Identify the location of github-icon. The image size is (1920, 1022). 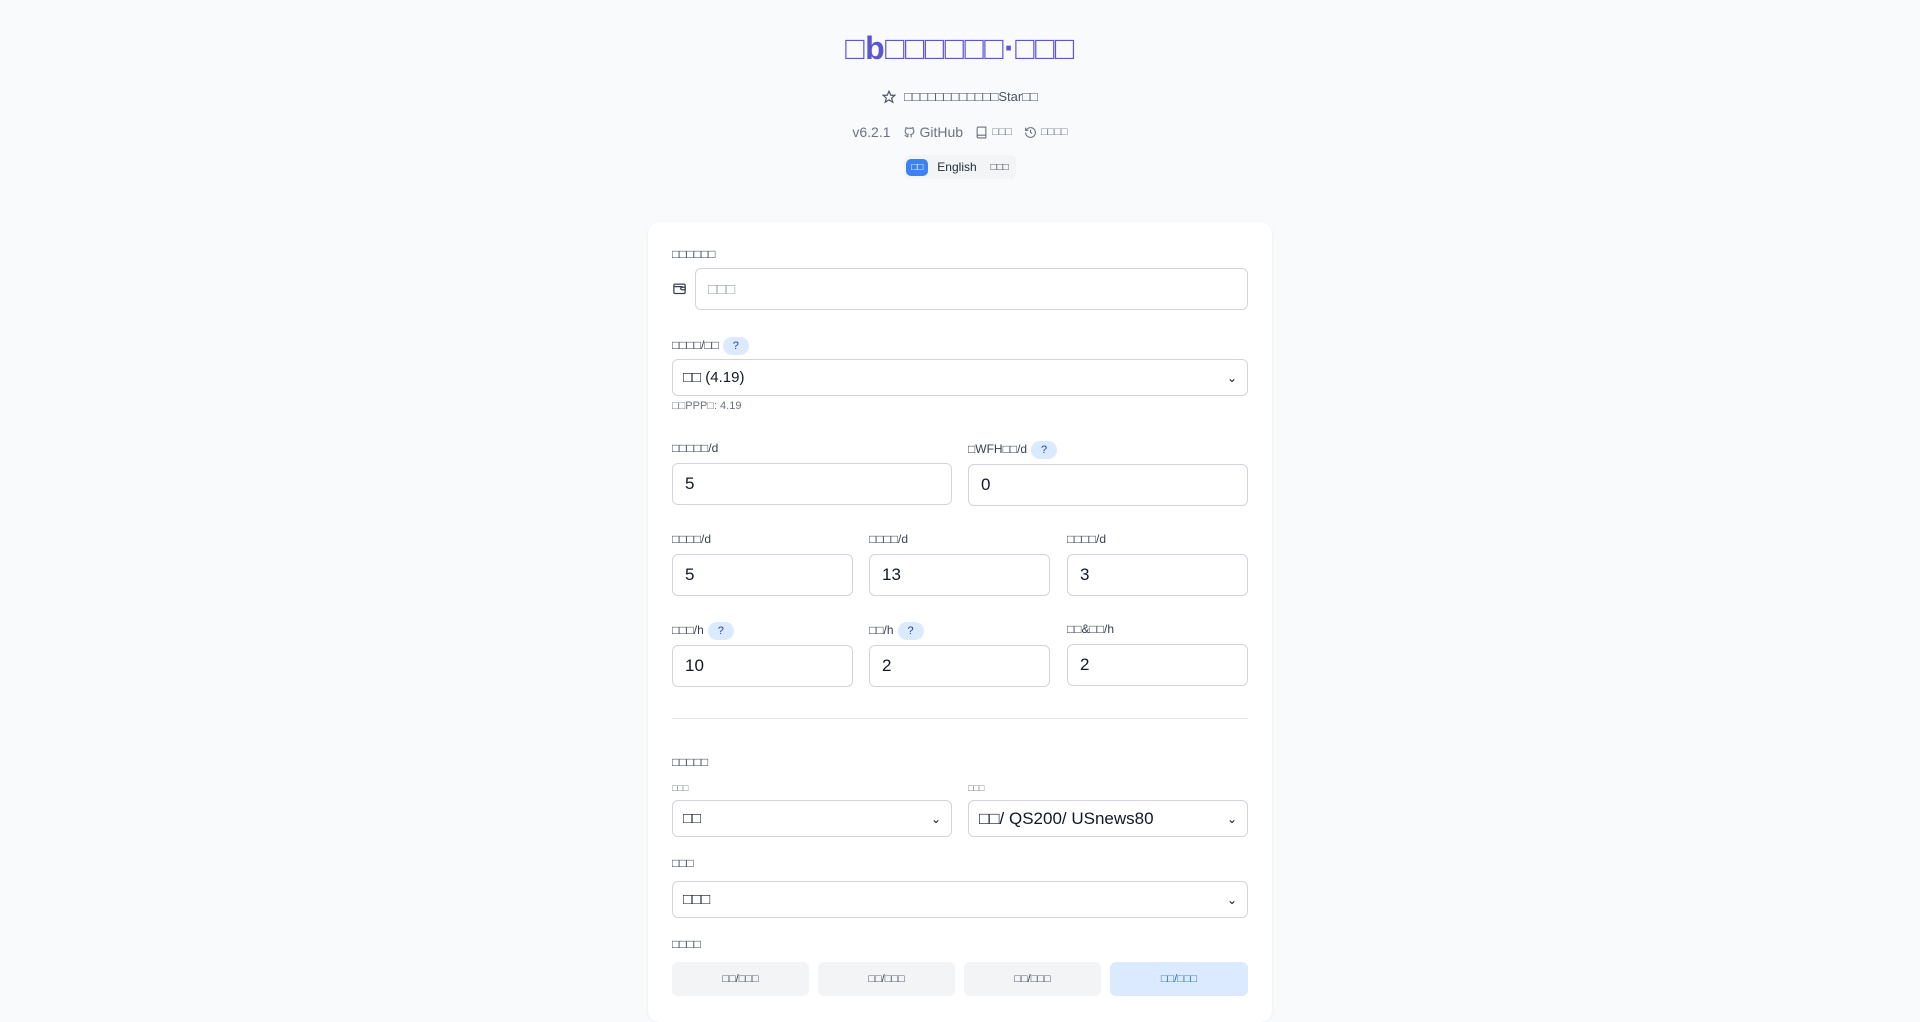
(909, 132).